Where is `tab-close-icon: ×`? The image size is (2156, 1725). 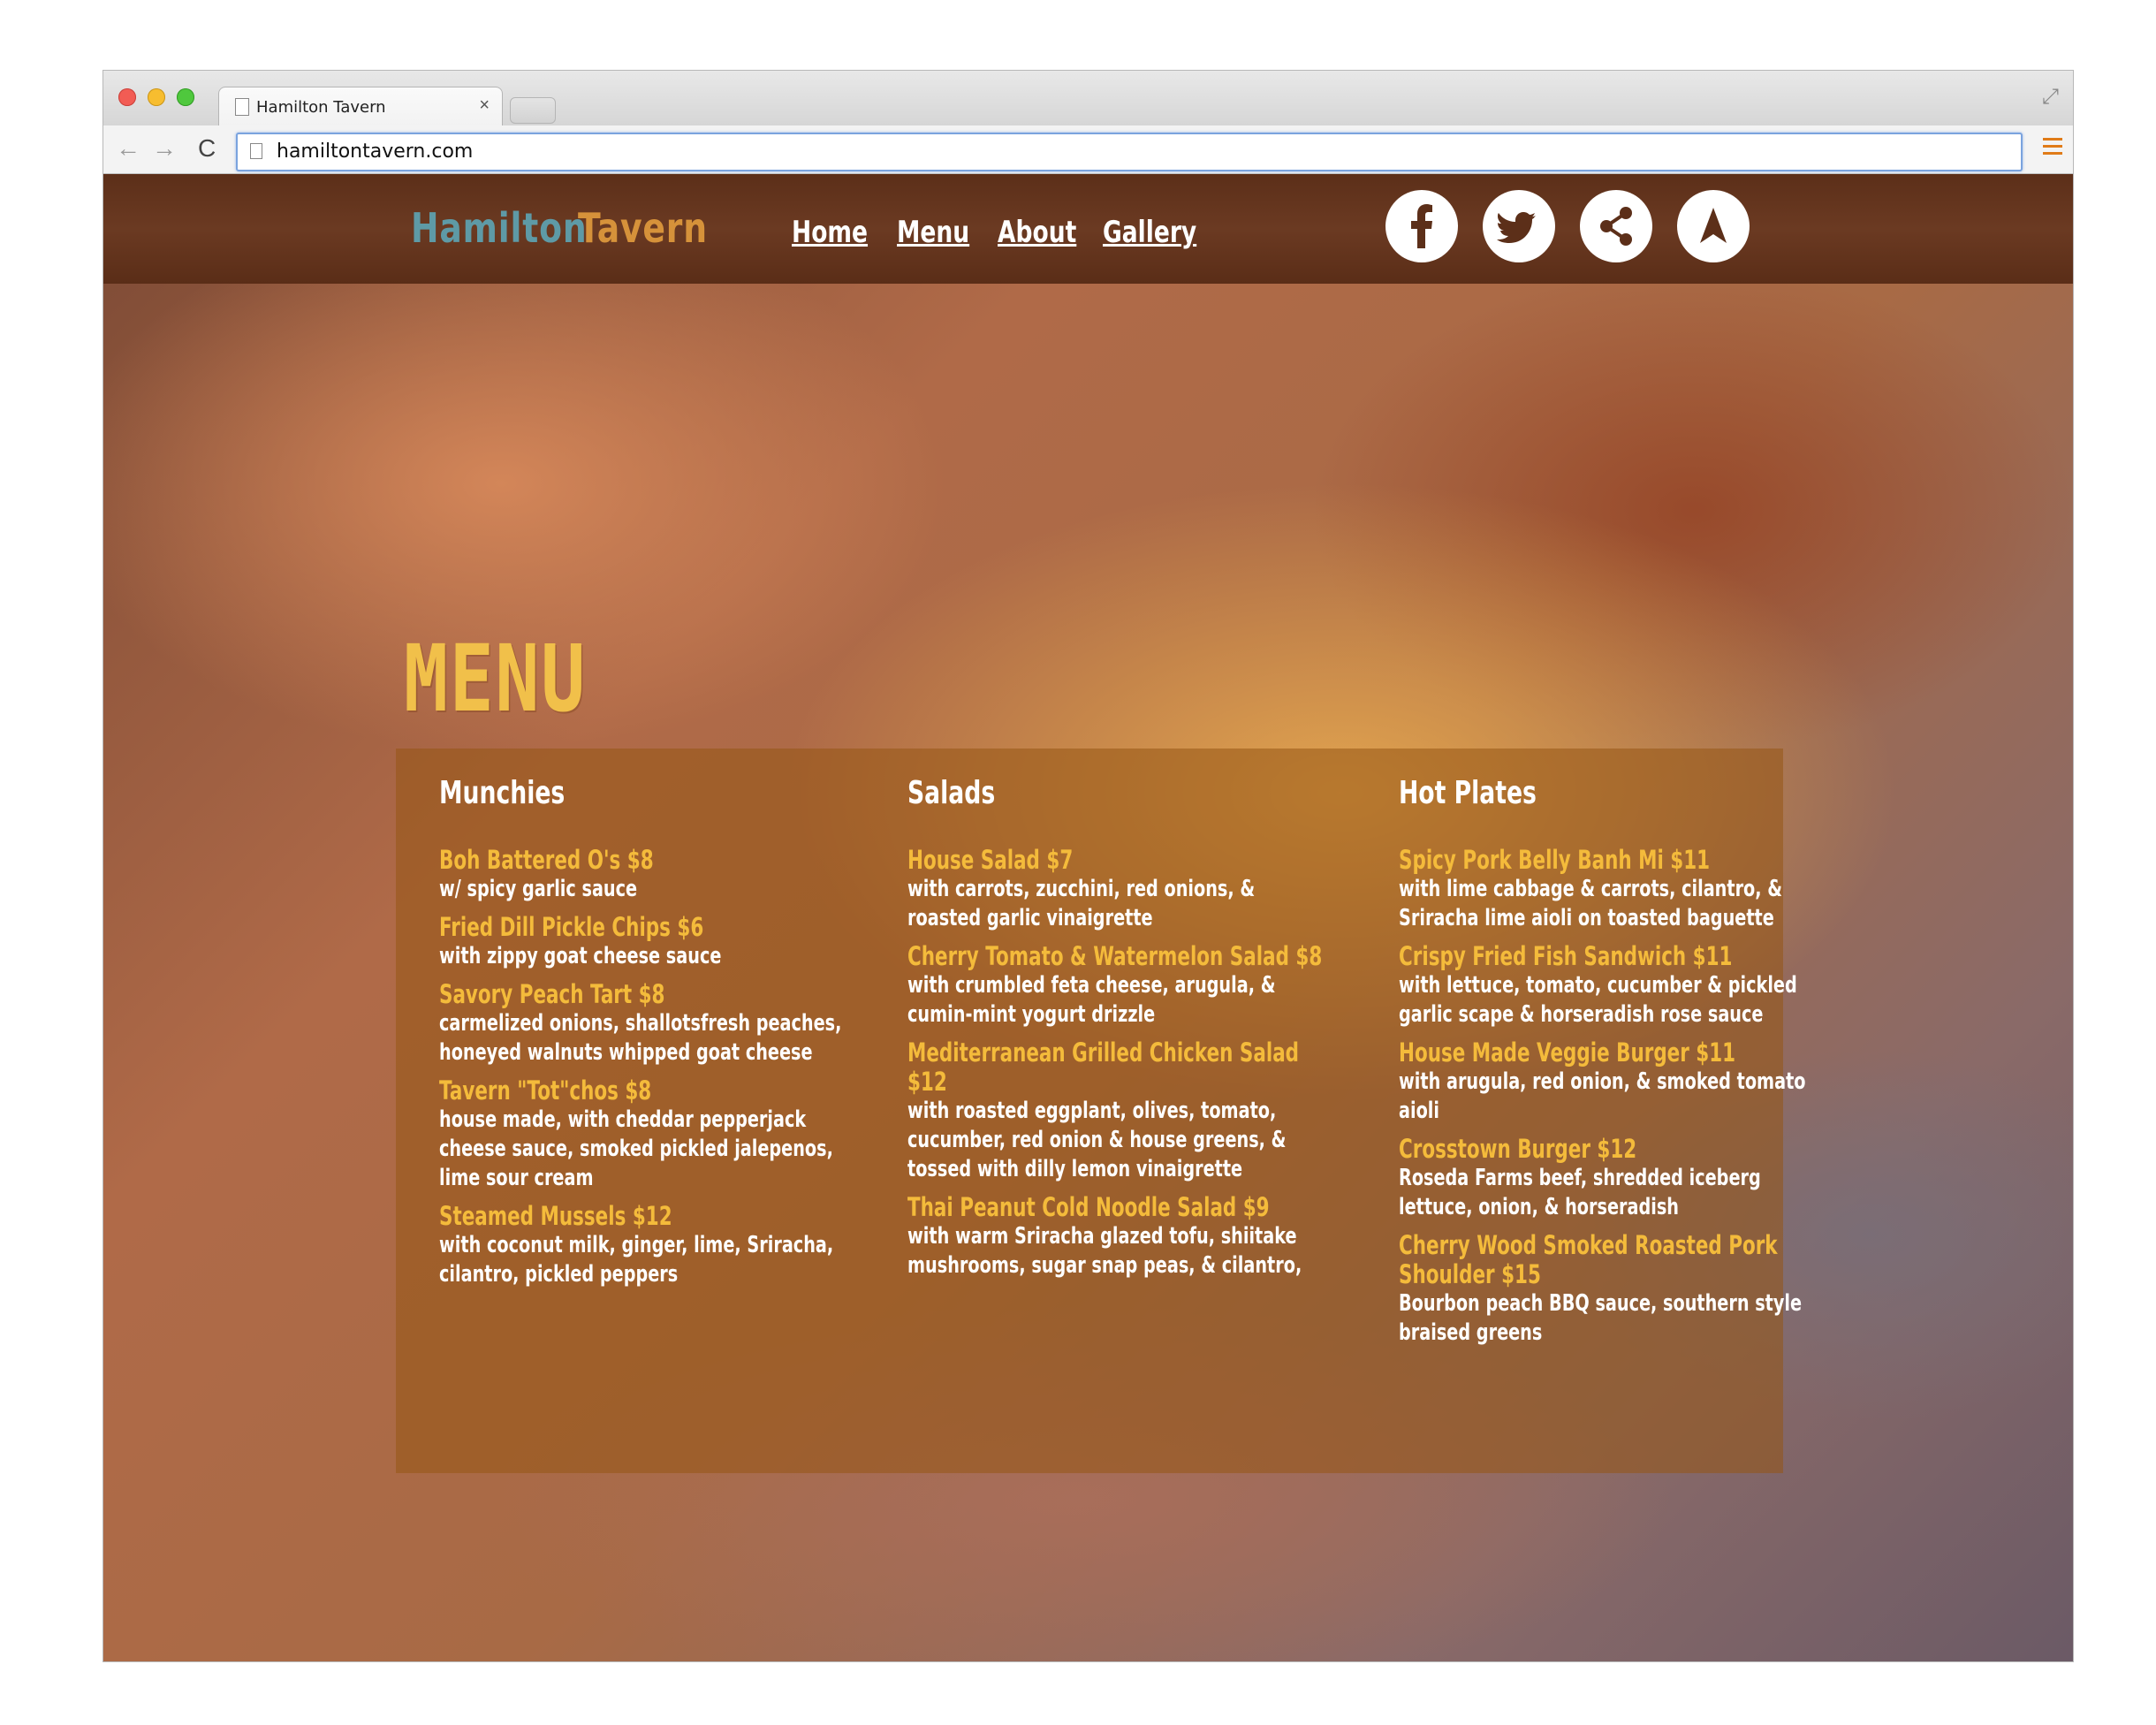 tab-close-icon: × is located at coordinates (484, 105).